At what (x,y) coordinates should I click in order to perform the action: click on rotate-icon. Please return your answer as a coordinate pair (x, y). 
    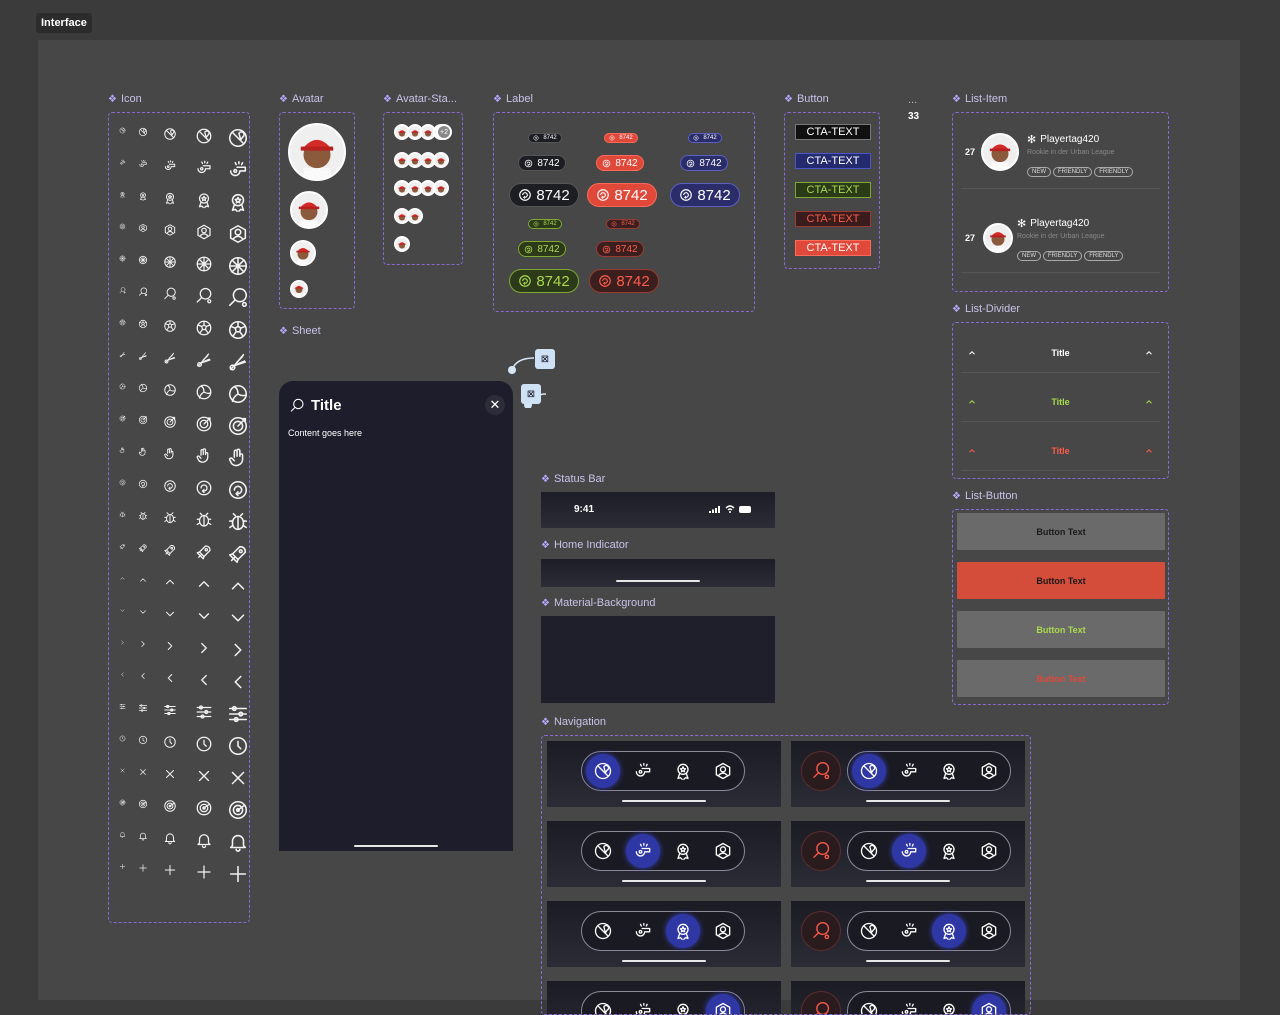
    Looking at the image, I should click on (238, 490).